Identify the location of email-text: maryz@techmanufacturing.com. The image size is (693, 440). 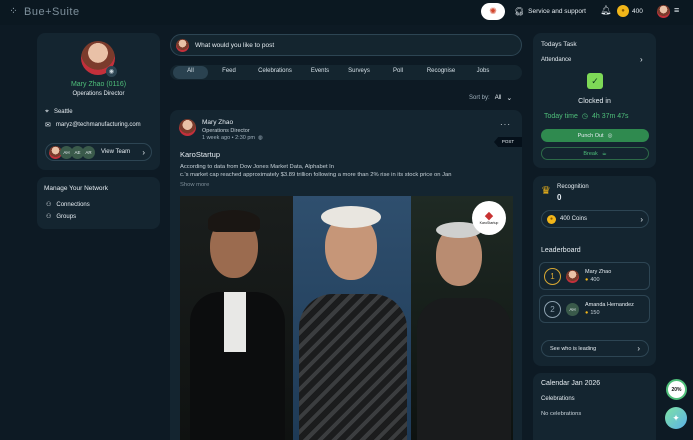
(98, 125).